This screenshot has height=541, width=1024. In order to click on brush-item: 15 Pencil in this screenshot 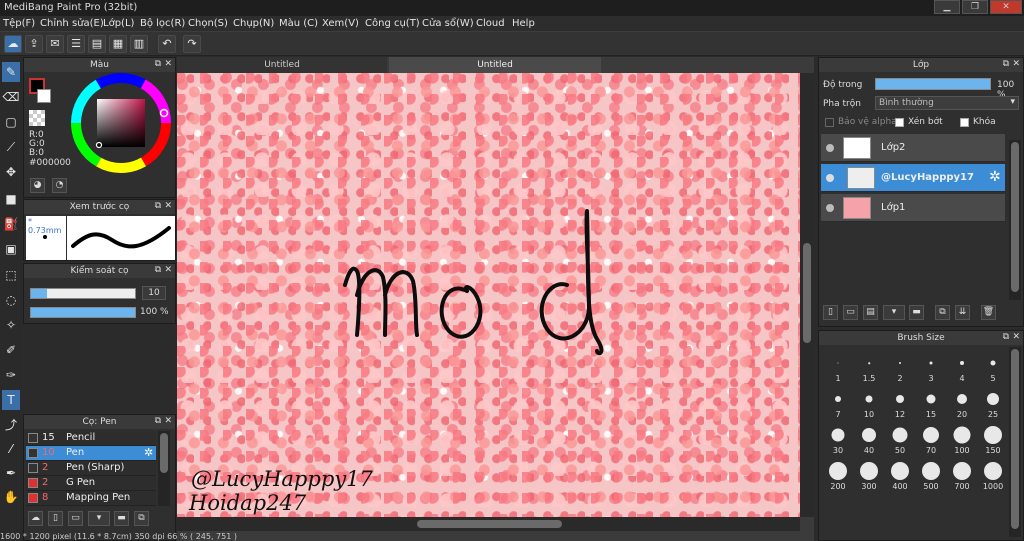, I will do `click(91, 438)`.